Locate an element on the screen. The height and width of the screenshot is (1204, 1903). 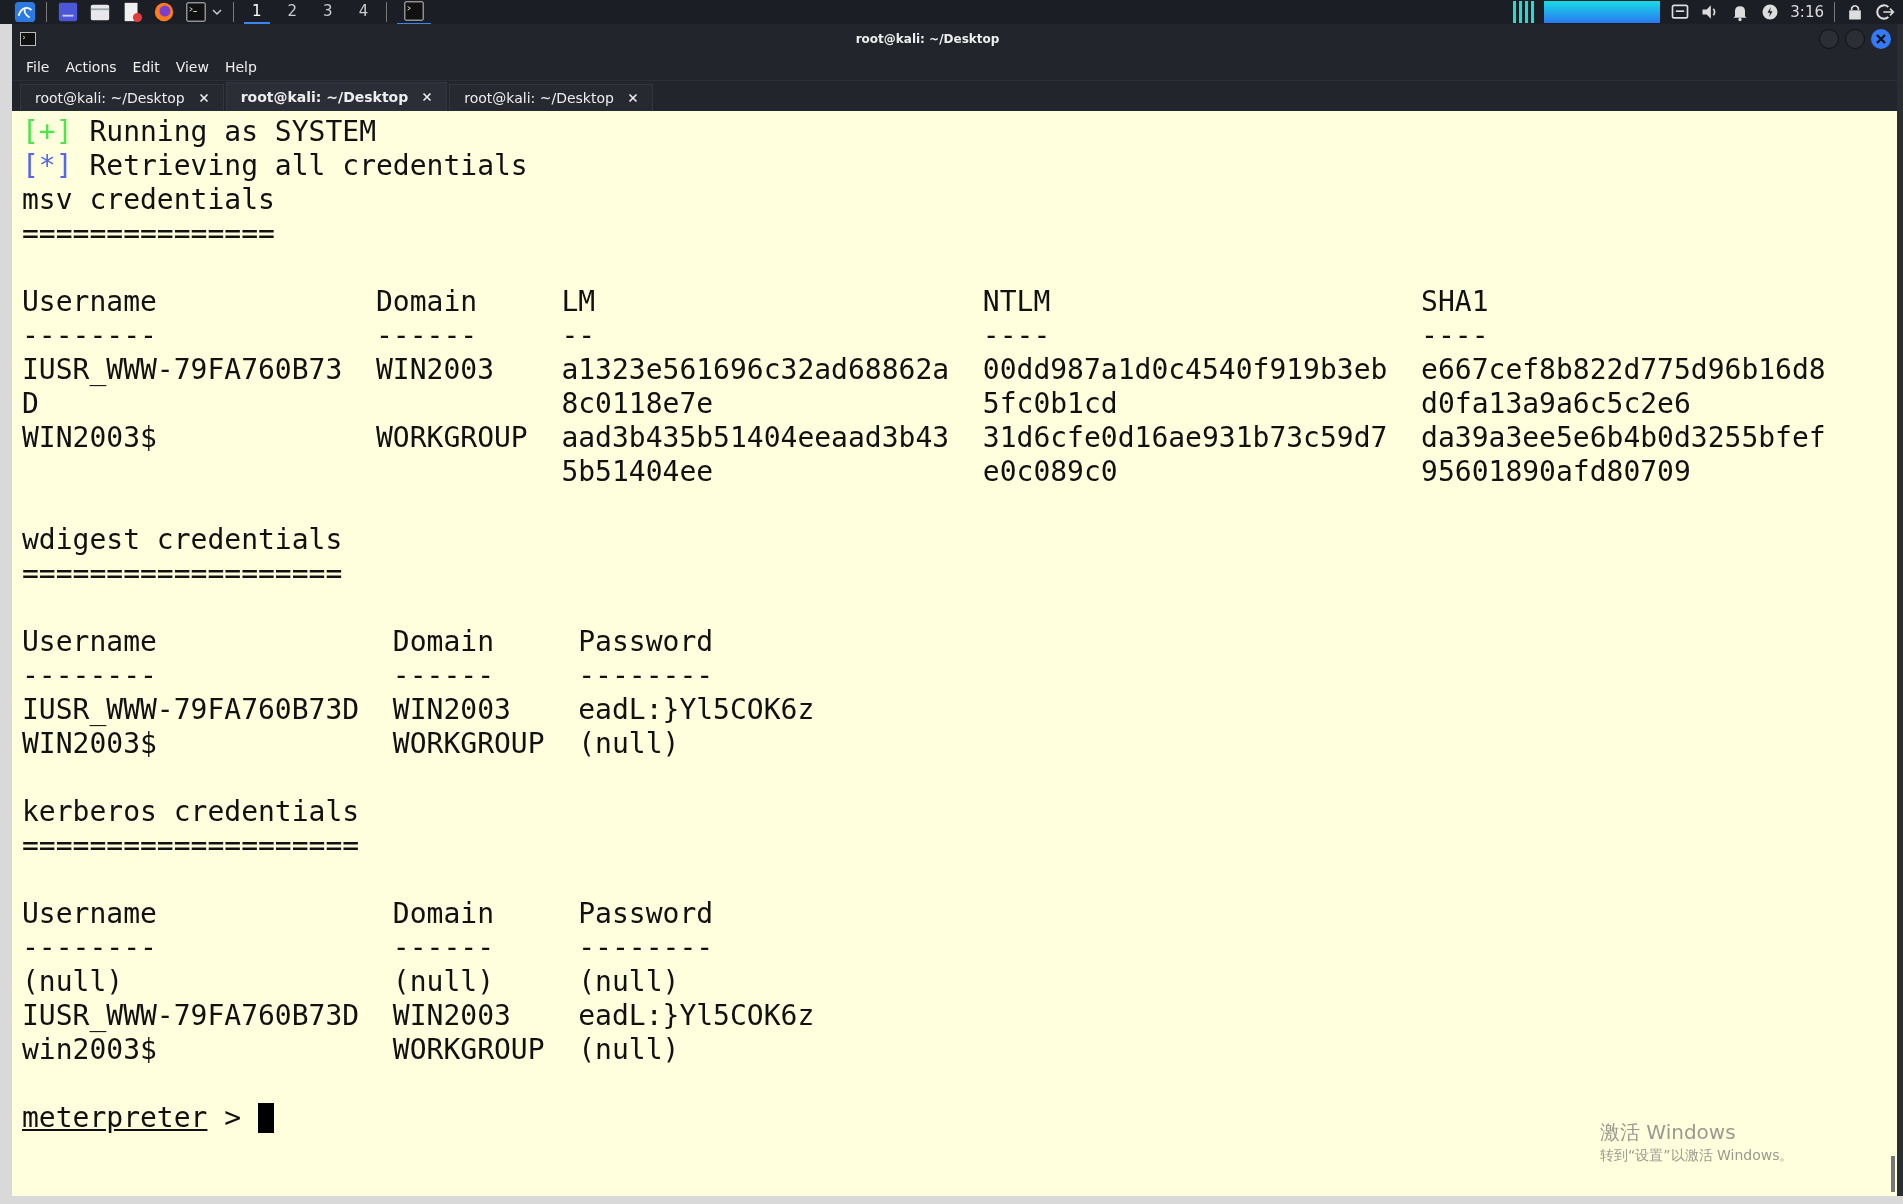
activation-text: 转到“设置”以激活 Windows。 is located at coordinates (1697, 1155).